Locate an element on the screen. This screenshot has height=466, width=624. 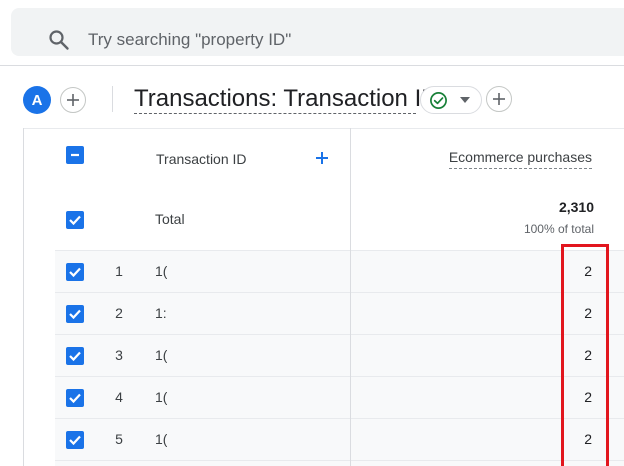
table-row: 5 1( 2 is located at coordinates (339, 439).